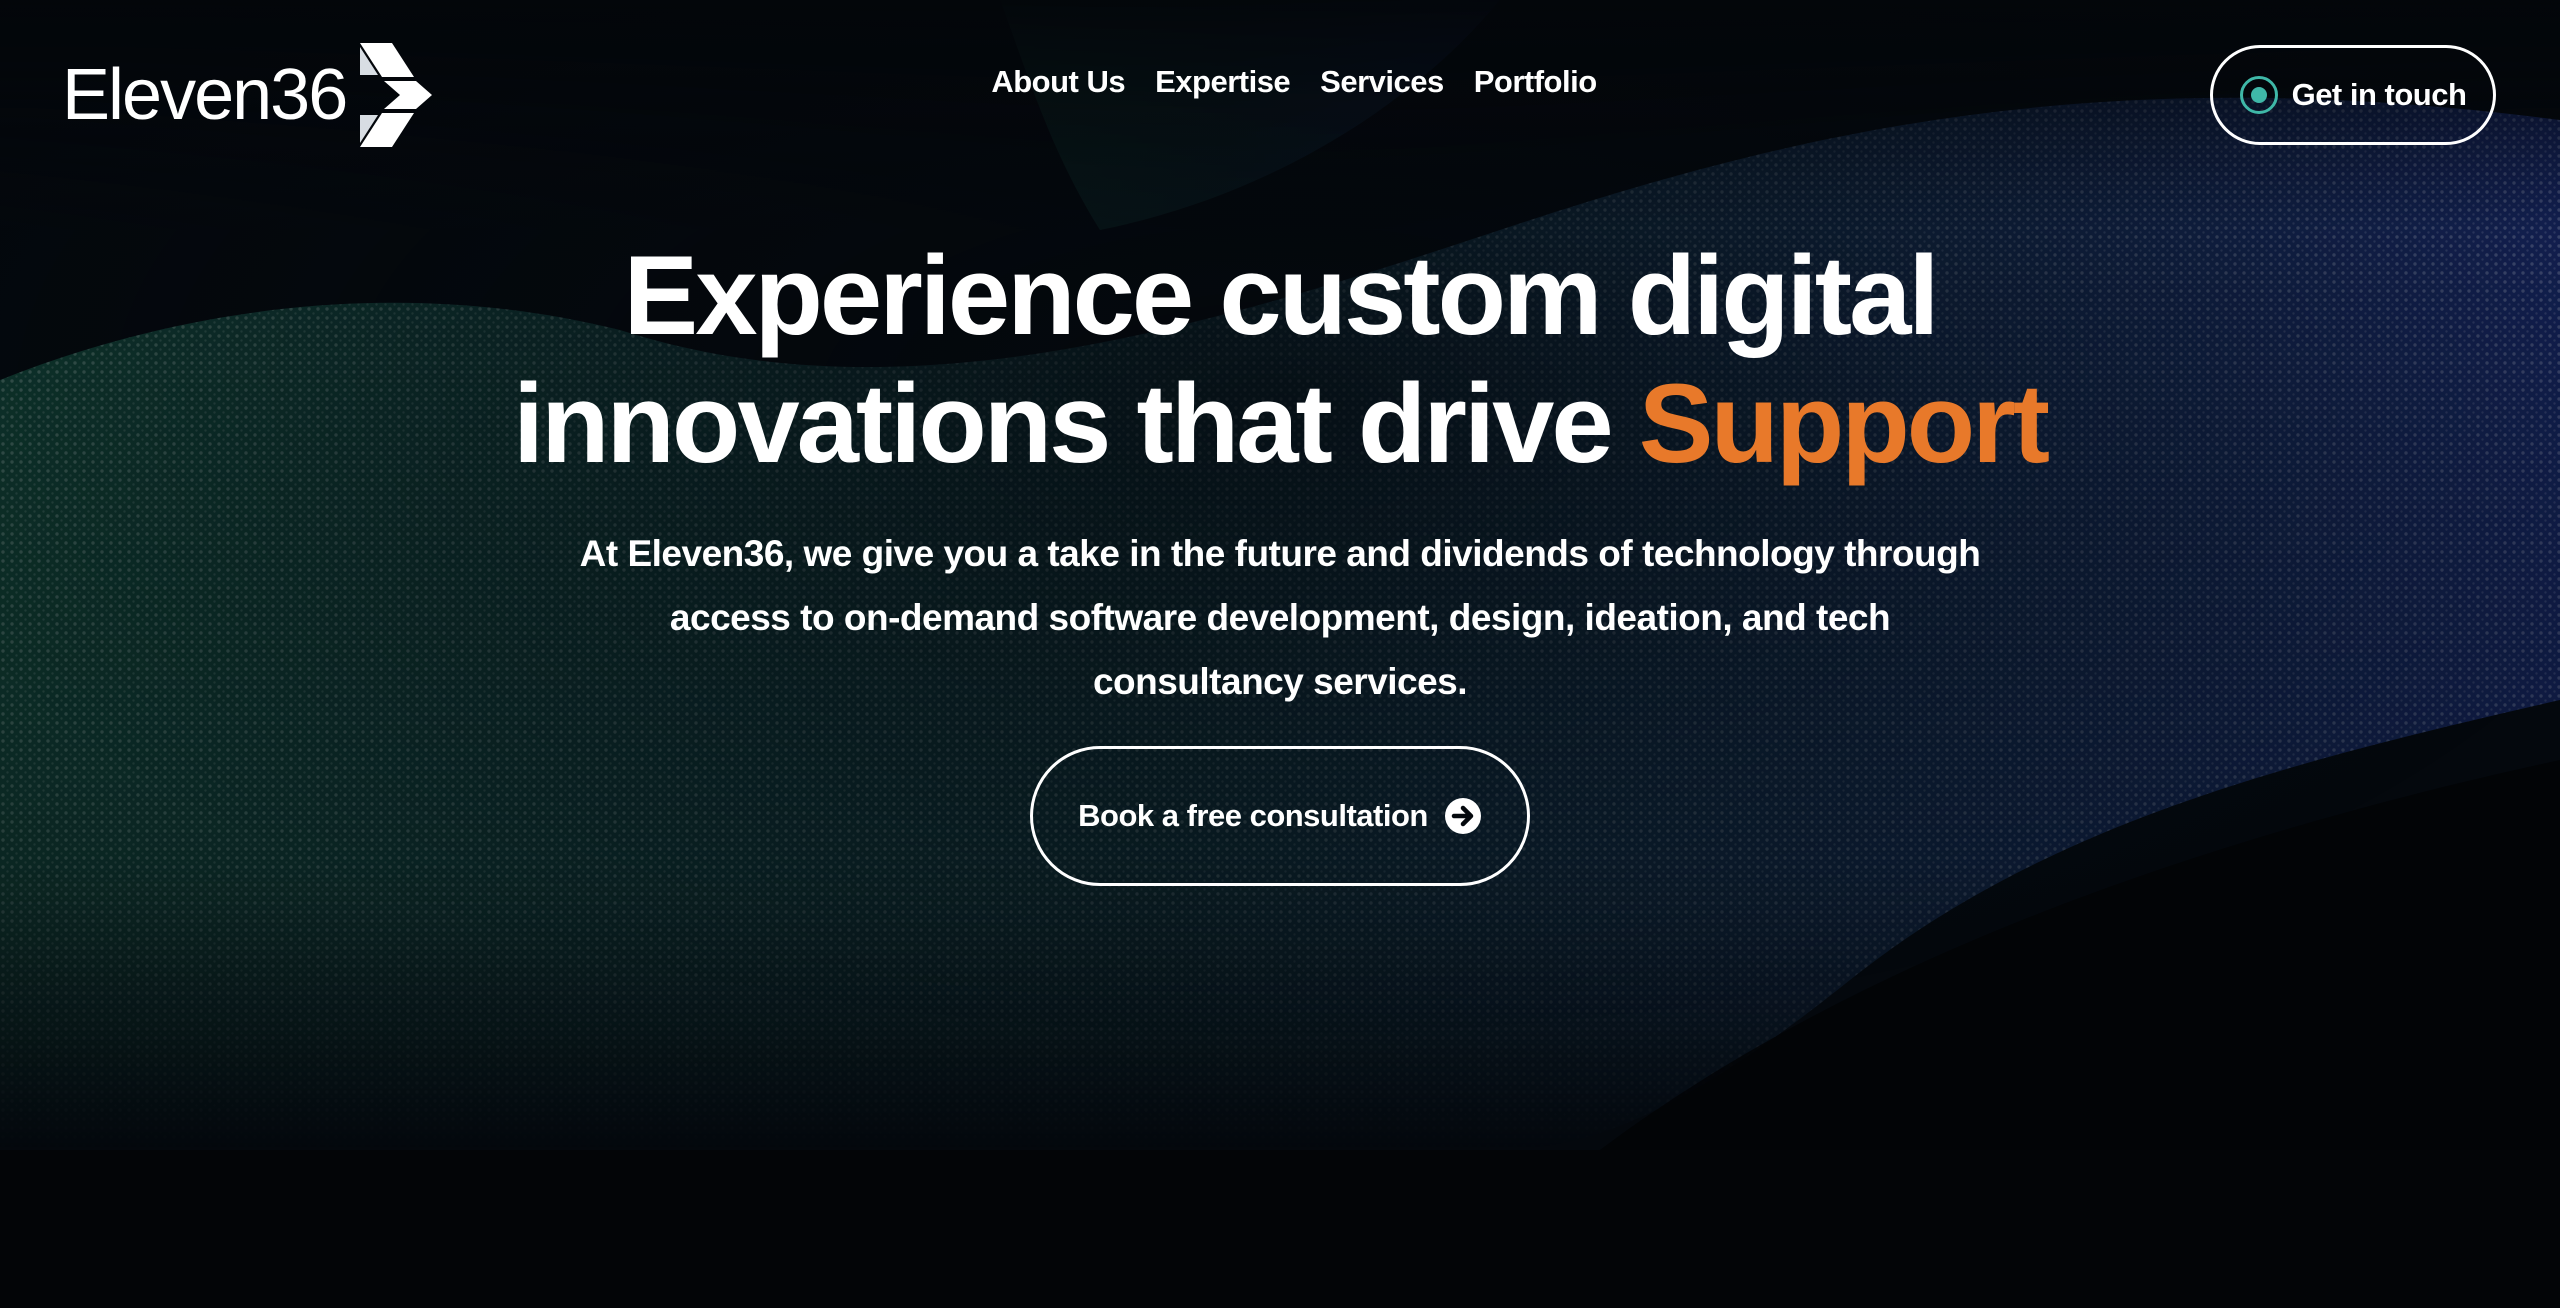 This screenshot has height=1308, width=2560. What do you see at coordinates (2379, 94) in the screenshot?
I see `get-in-touch-label: Get in touch` at bounding box center [2379, 94].